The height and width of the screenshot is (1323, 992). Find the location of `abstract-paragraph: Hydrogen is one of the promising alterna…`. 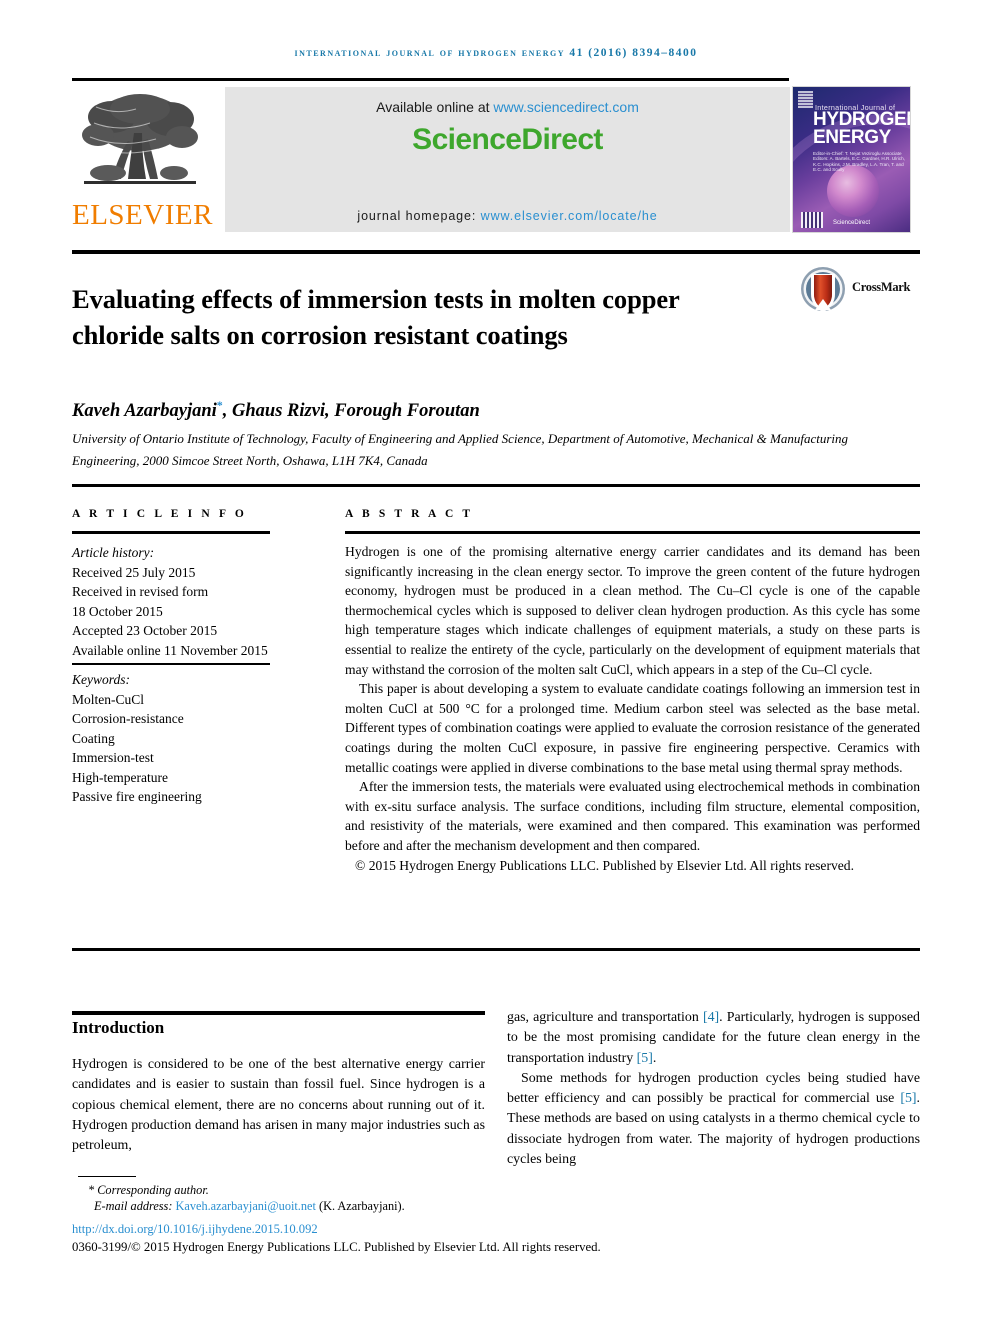

abstract-paragraph: Hydrogen is one of the promising alterna… is located at coordinates (632, 610).